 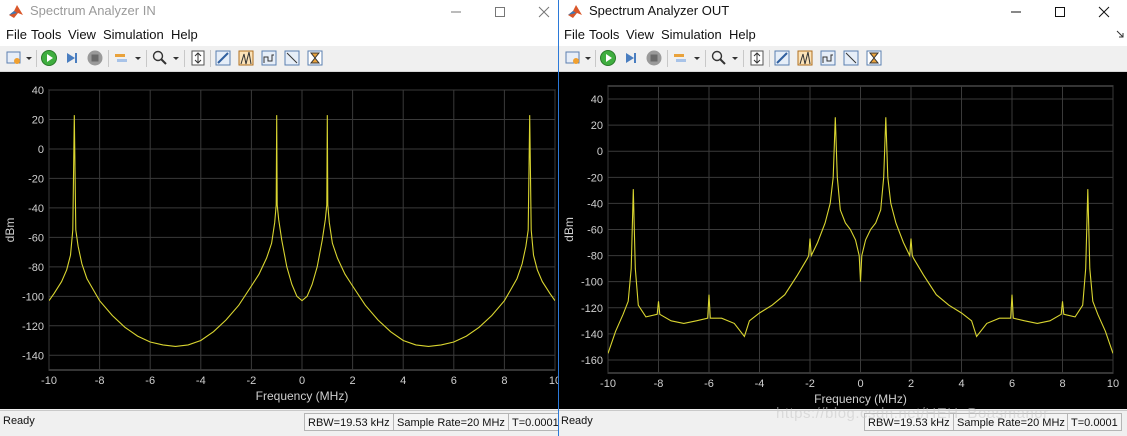 What do you see at coordinates (93, 10) in the screenshot?
I see `window-title: Spectrum Analyzer IN` at bounding box center [93, 10].